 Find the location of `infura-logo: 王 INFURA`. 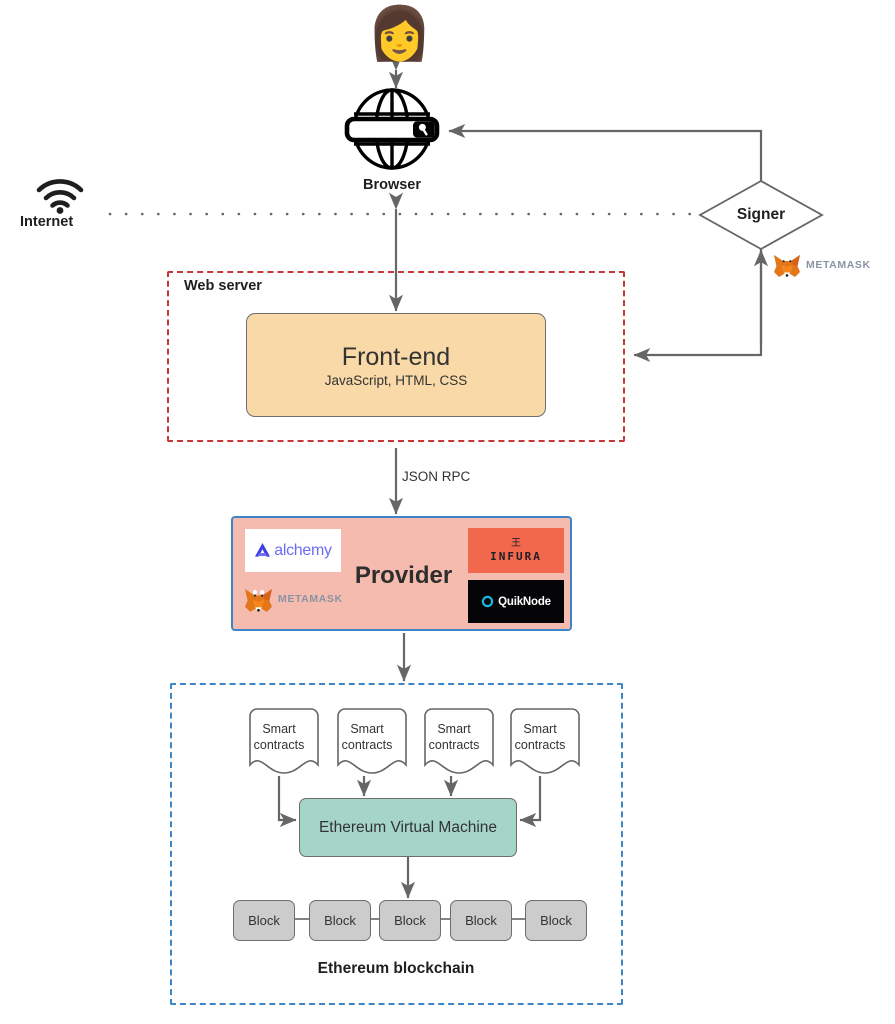

infura-logo: 王 INFURA is located at coordinates (516, 550).